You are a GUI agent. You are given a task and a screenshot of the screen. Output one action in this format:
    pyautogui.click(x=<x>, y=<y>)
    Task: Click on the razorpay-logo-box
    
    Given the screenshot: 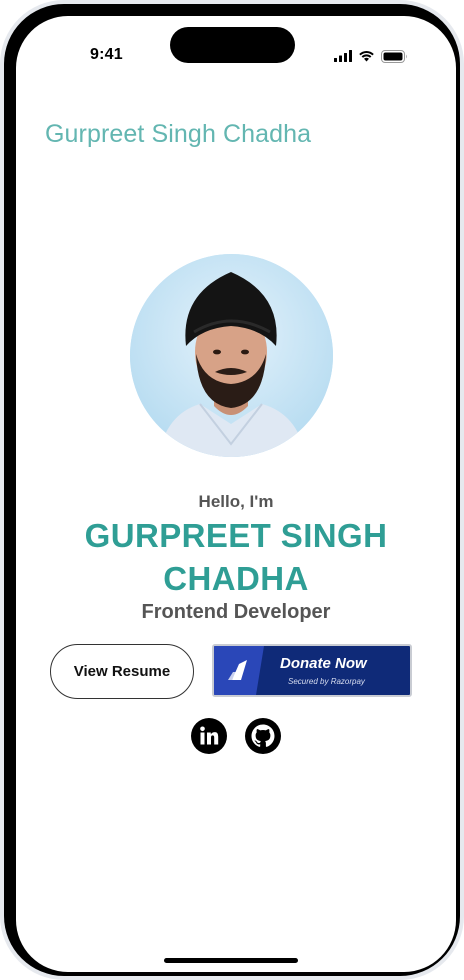 What is the action you would take?
    pyautogui.click(x=239, y=670)
    